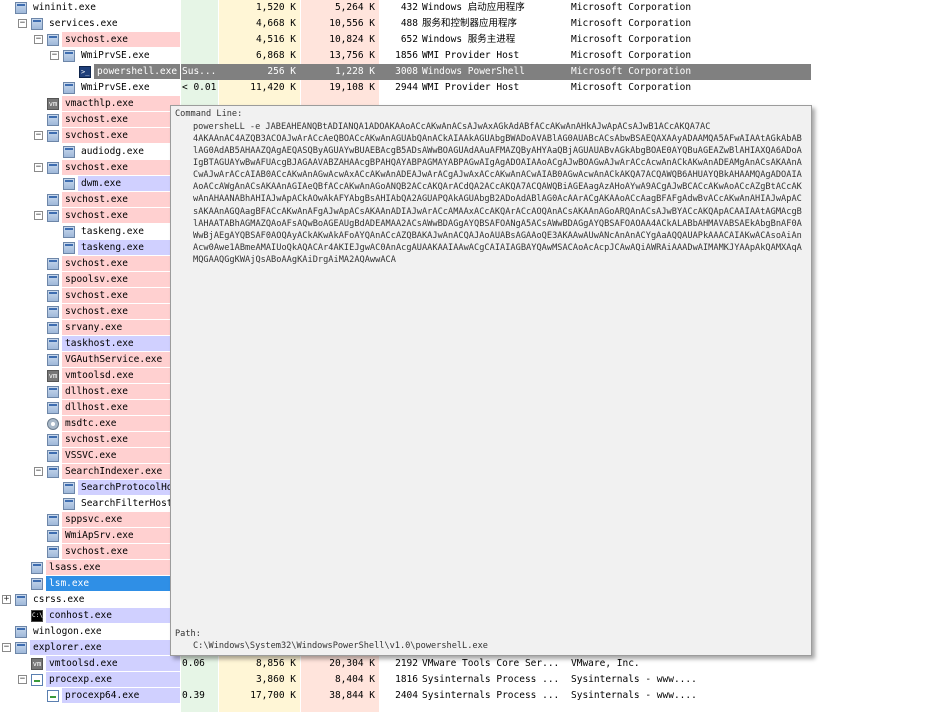 This screenshot has width=932, height=712. I want to click on process-name-cell: powershell.exe, so click(90, 72).